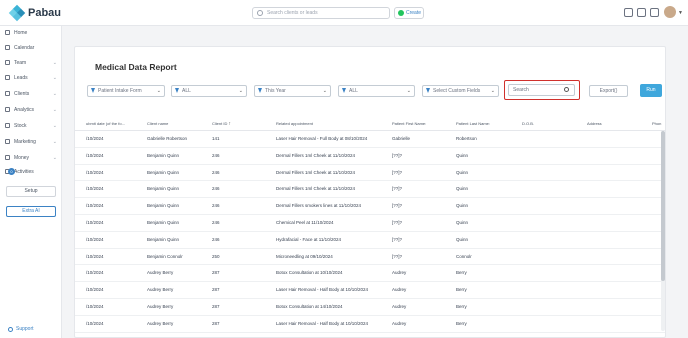 The height and width of the screenshot is (338, 688). What do you see at coordinates (120, 91) in the screenshot?
I see `form-select-value: Patient Intake Form` at bounding box center [120, 91].